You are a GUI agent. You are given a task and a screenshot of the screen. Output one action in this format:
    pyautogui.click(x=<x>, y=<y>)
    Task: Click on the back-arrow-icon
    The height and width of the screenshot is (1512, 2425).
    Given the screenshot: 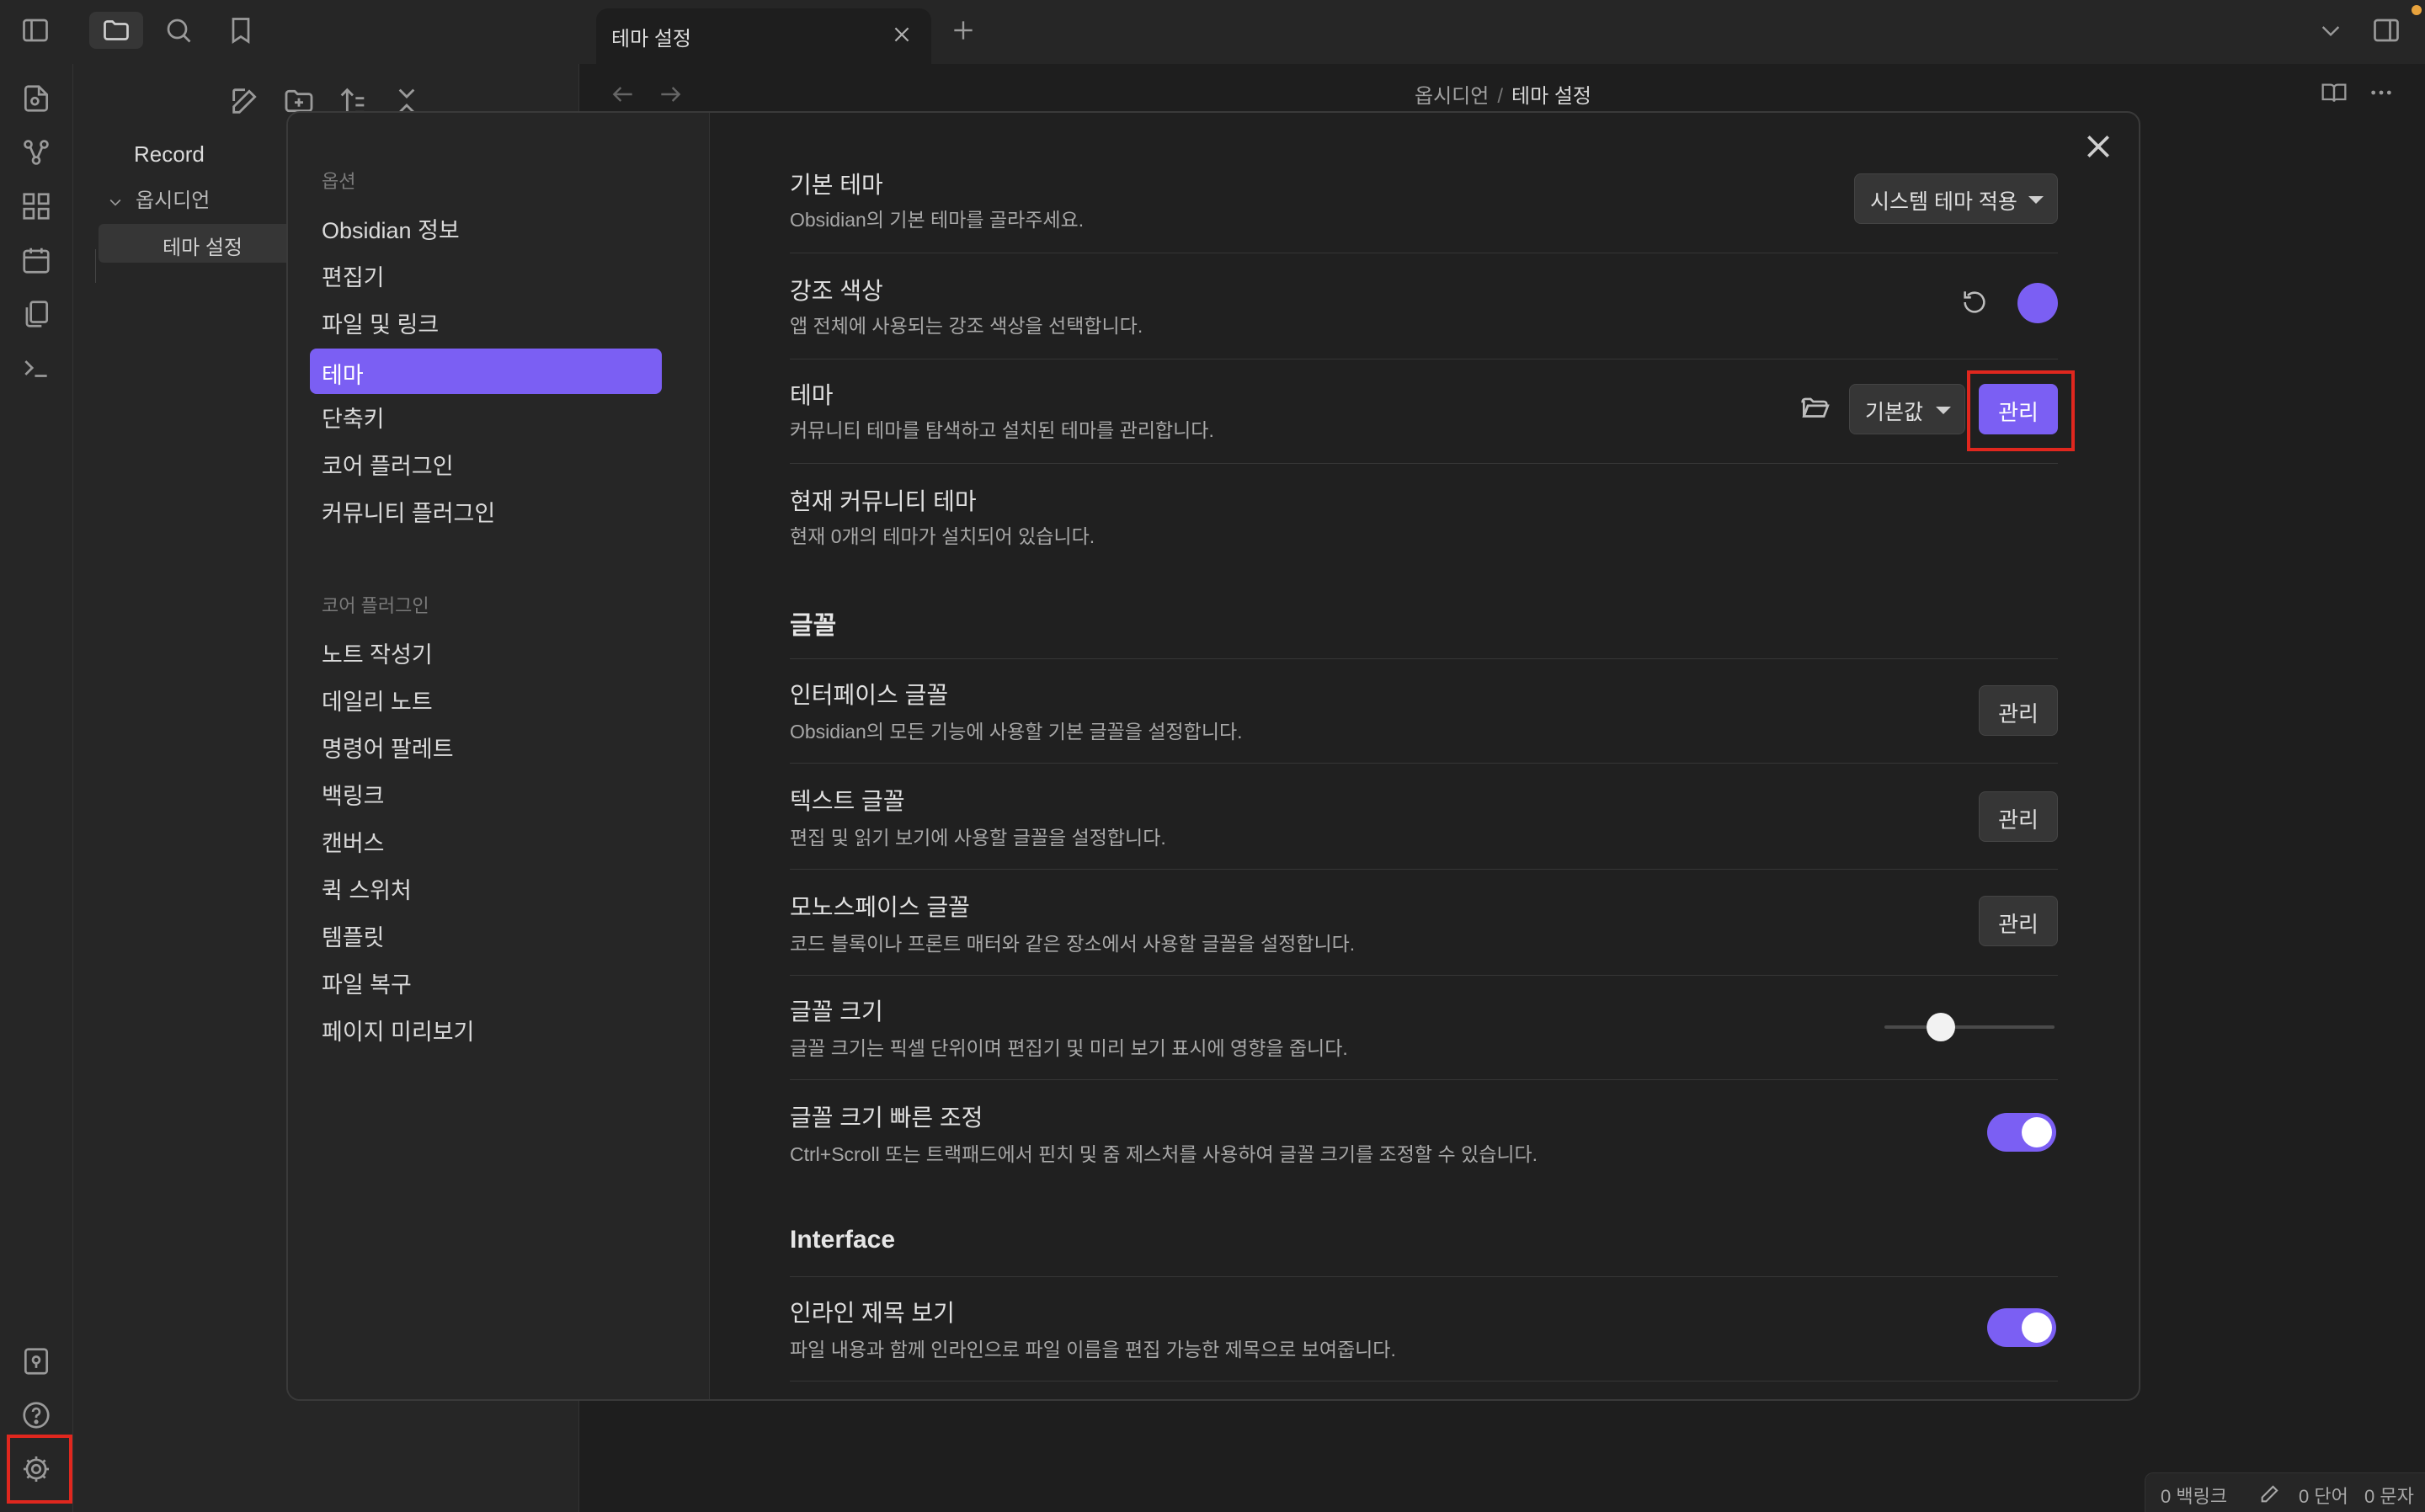 What is the action you would take?
    pyautogui.click(x=623, y=94)
    